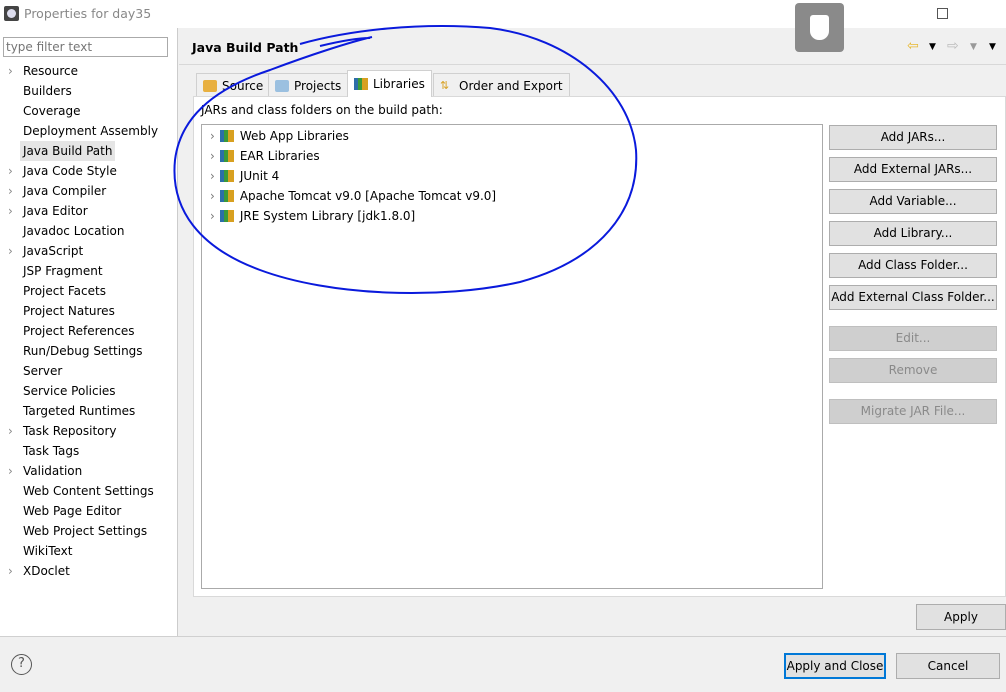 Image resolution: width=1006 pixels, height=692 pixels. Describe the element at coordinates (913, 46) in the screenshot. I see `back-arrow-icon: ⇦` at that location.